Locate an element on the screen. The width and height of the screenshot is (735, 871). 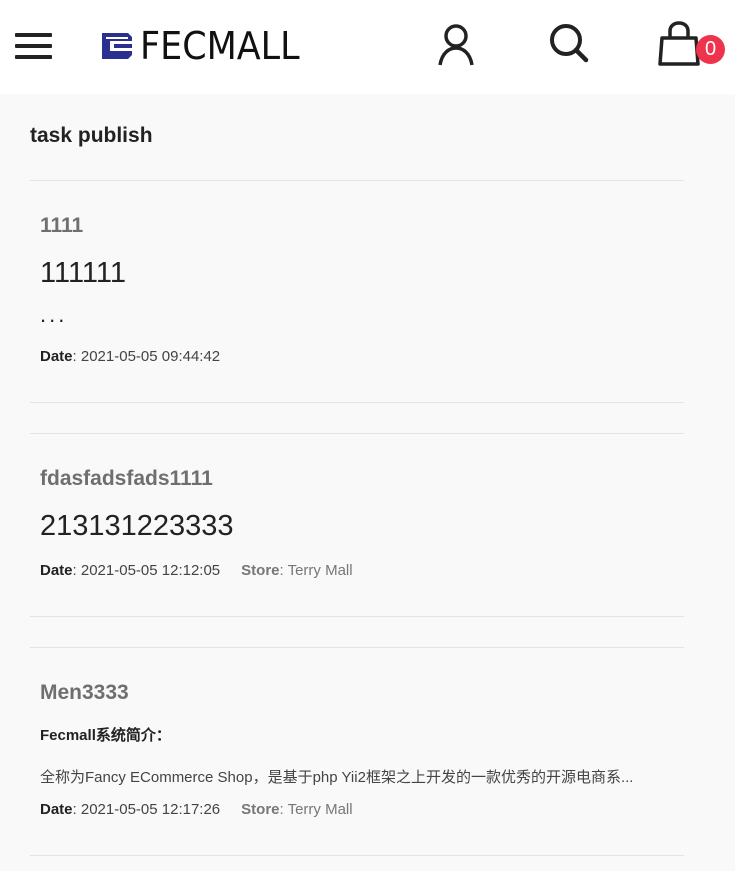
site-logo: FECMALL is located at coordinates (206, 46).